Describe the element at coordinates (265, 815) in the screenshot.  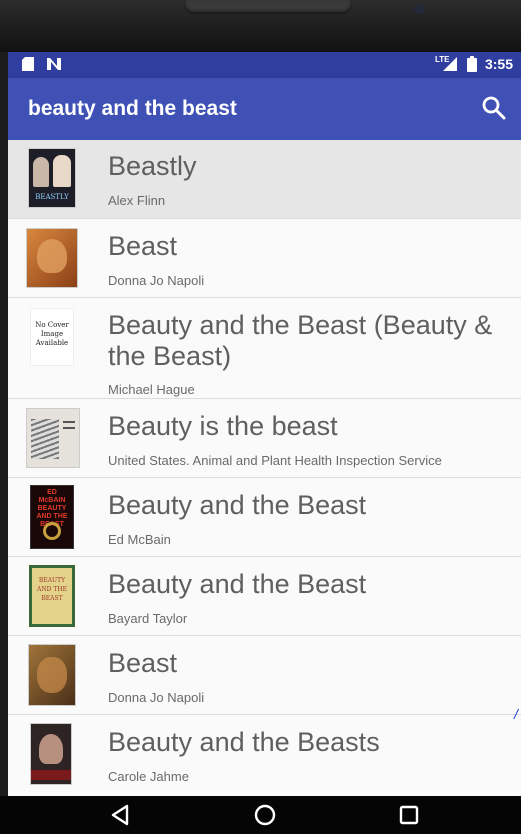
I see `home-circle-icon` at that location.